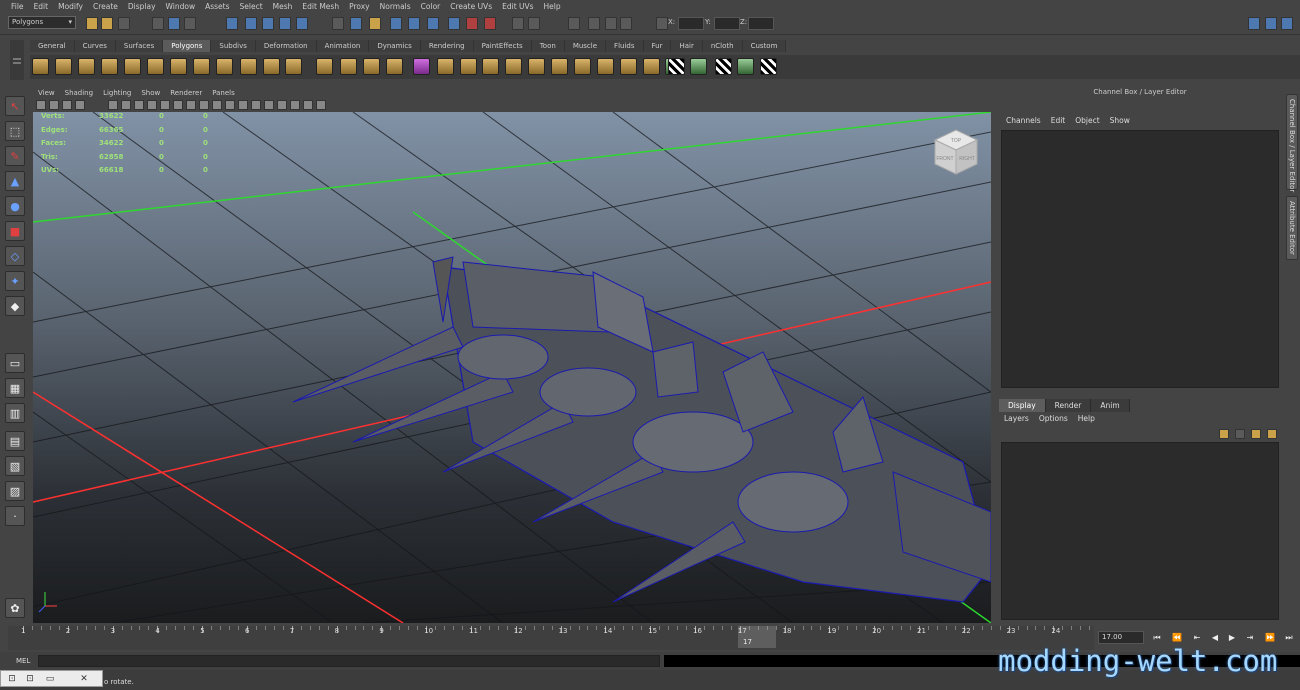 Image resolution: width=1300 pixels, height=690 pixels. What do you see at coordinates (421, 66) in the screenshot?
I see `shelf-boolean-icon` at bounding box center [421, 66].